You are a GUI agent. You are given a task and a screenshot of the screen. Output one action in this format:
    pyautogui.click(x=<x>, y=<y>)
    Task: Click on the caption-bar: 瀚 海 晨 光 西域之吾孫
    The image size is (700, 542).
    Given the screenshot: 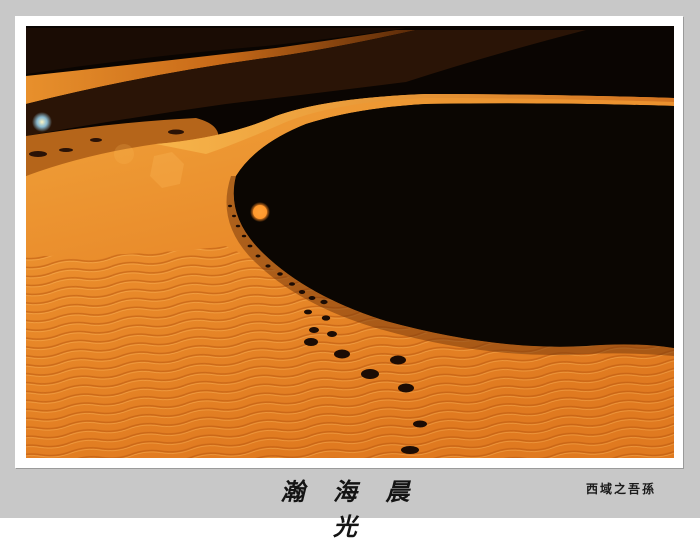 What is the action you would take?
    pyautogui.click(x=350, y=505)
    